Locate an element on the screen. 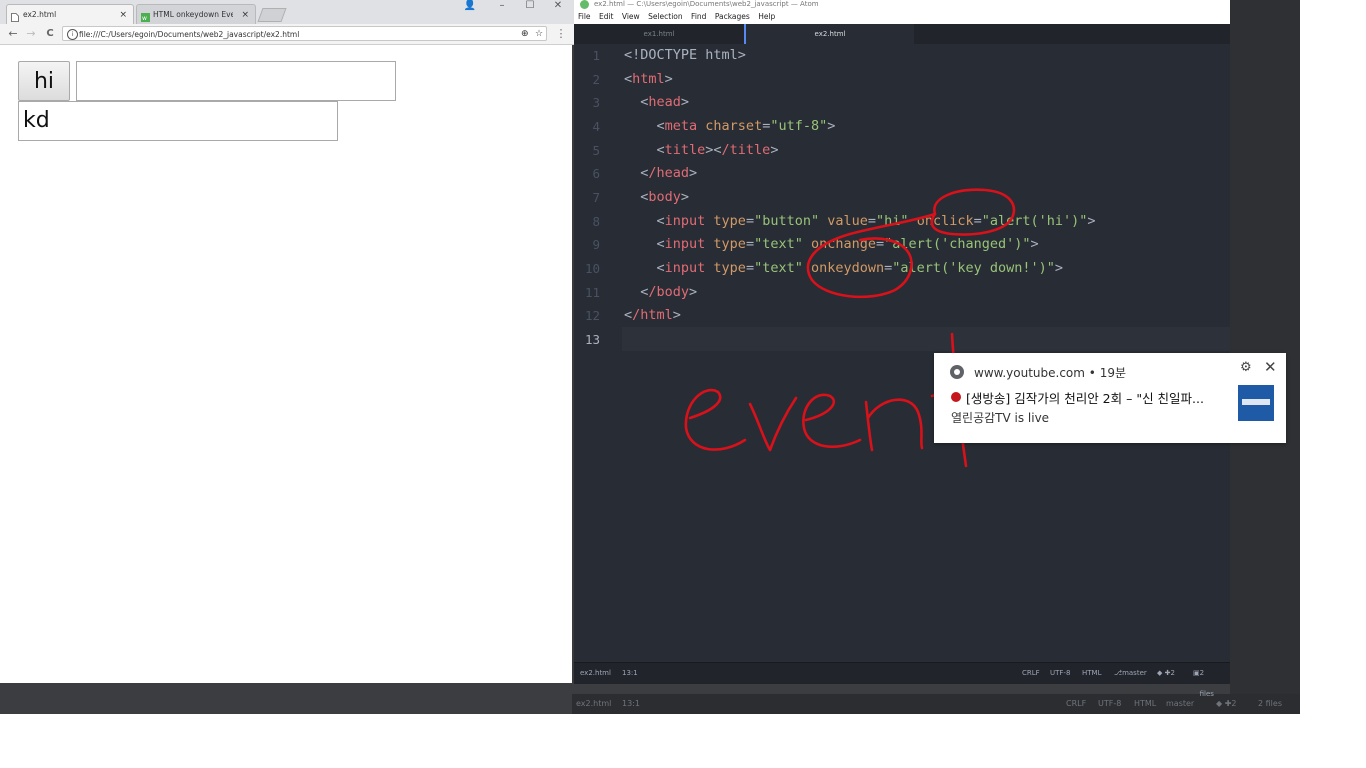 This screenshot has height=768, width=1366. line-number: 7 is located at coordinates (596, 197).